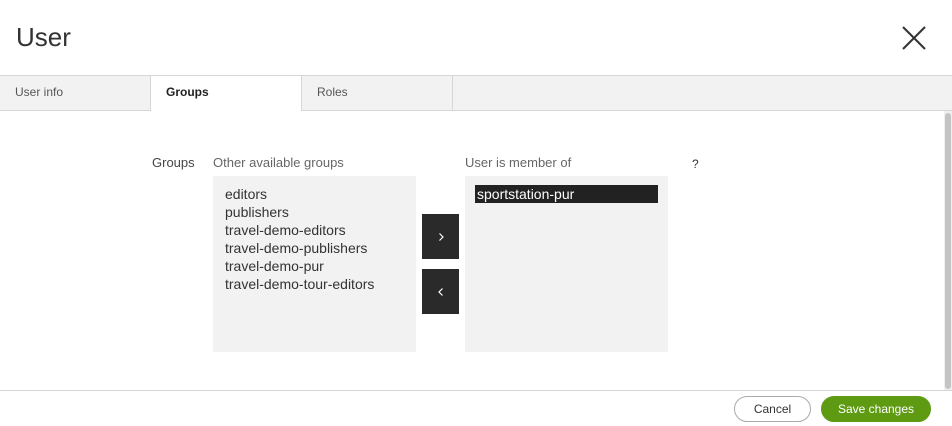 The width and height of the screenshot is (952, 426). Describe the element at coordinates (695, 164) in the screenshot. I see `help-link: ?` at that location.